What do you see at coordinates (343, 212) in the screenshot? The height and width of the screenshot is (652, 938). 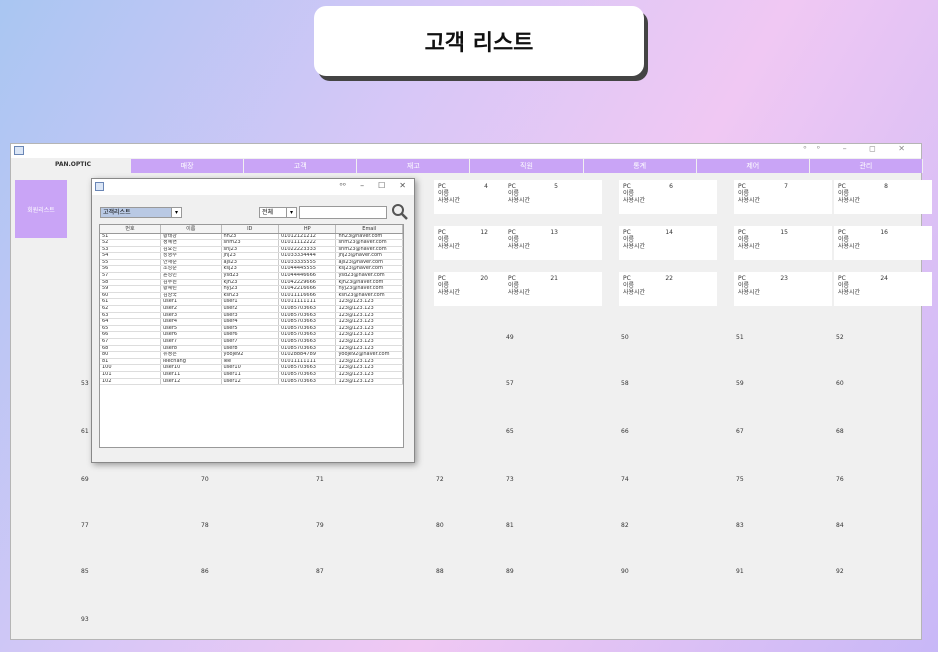 I see `search-input` at bounding box center [343, 212].